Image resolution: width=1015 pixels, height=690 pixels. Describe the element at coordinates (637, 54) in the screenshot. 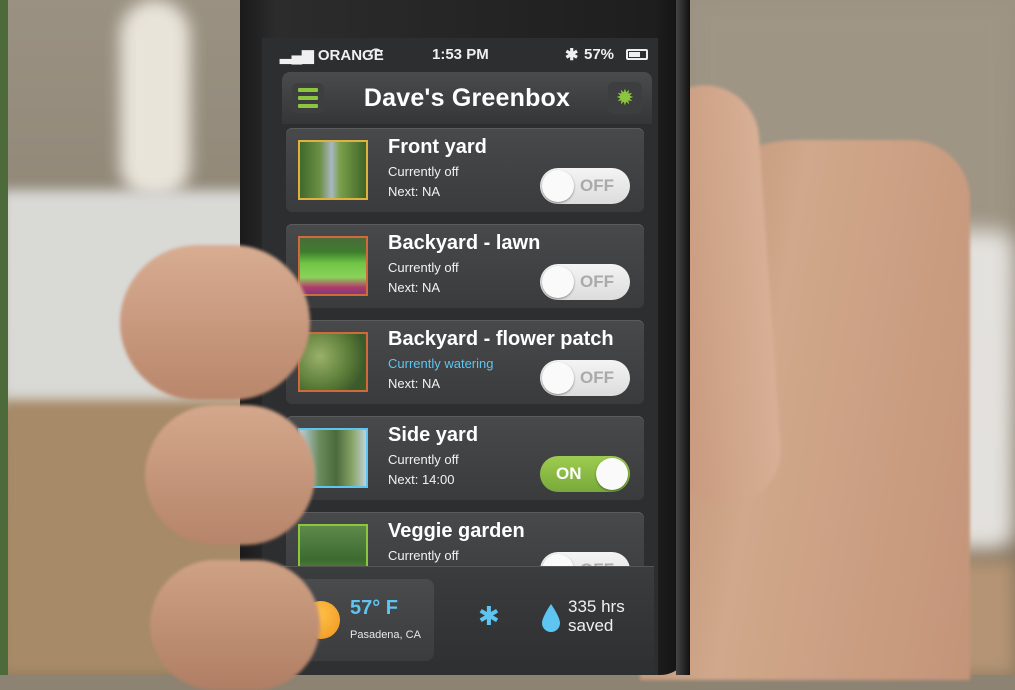

I see `battery-icon` at that location.